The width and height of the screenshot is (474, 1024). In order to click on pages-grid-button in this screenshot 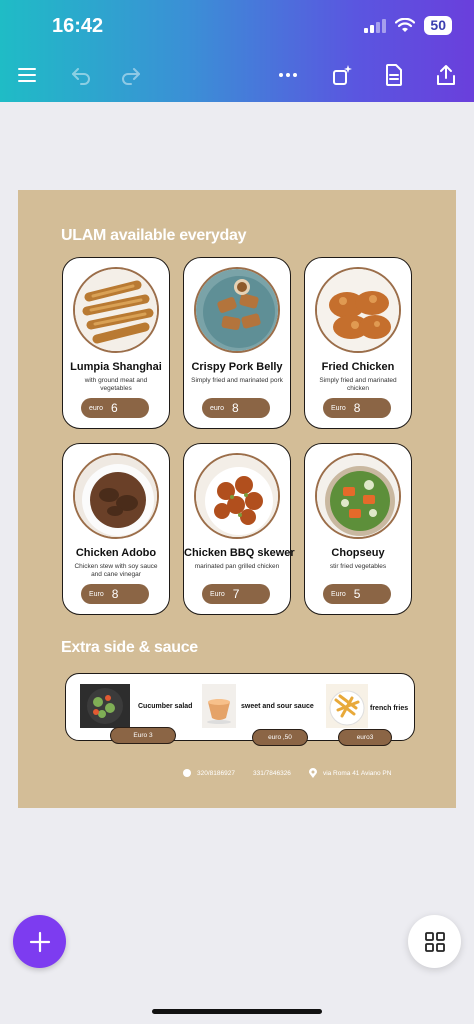, I will do `click(434, 941)`.